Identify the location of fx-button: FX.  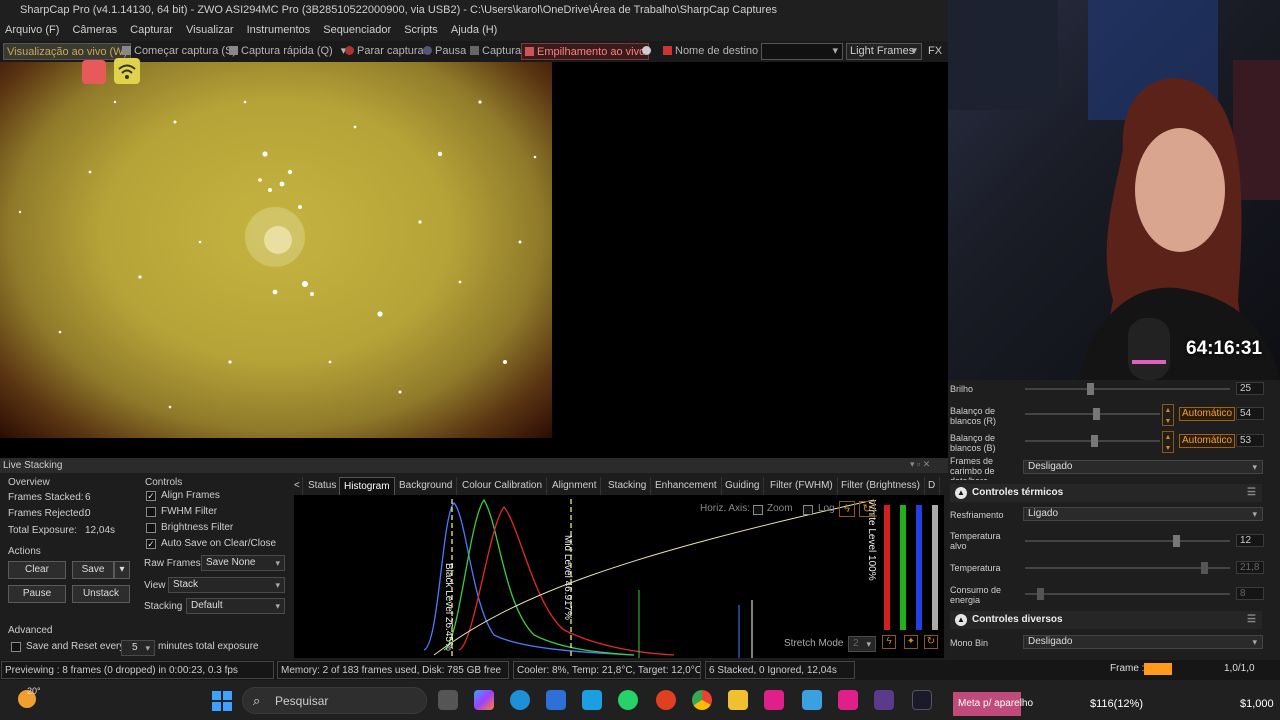
(935, 51).